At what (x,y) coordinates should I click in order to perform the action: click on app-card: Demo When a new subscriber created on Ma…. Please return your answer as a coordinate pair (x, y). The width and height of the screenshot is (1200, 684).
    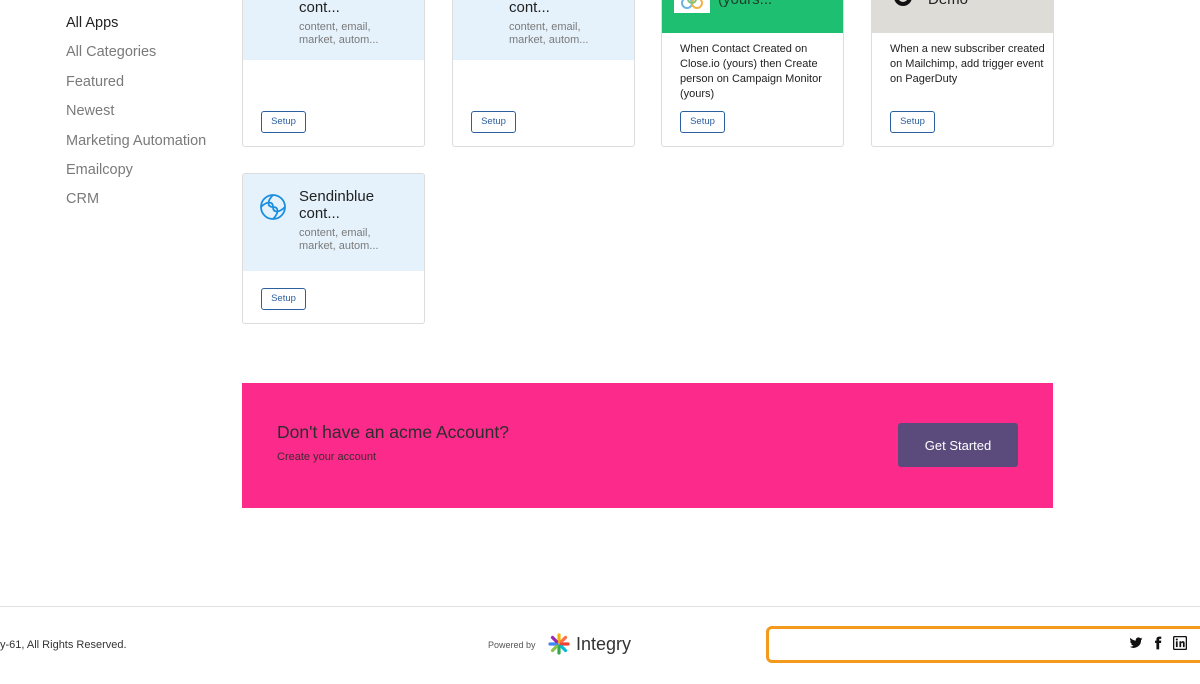
    Looking at the image, I should click on (962, 73).